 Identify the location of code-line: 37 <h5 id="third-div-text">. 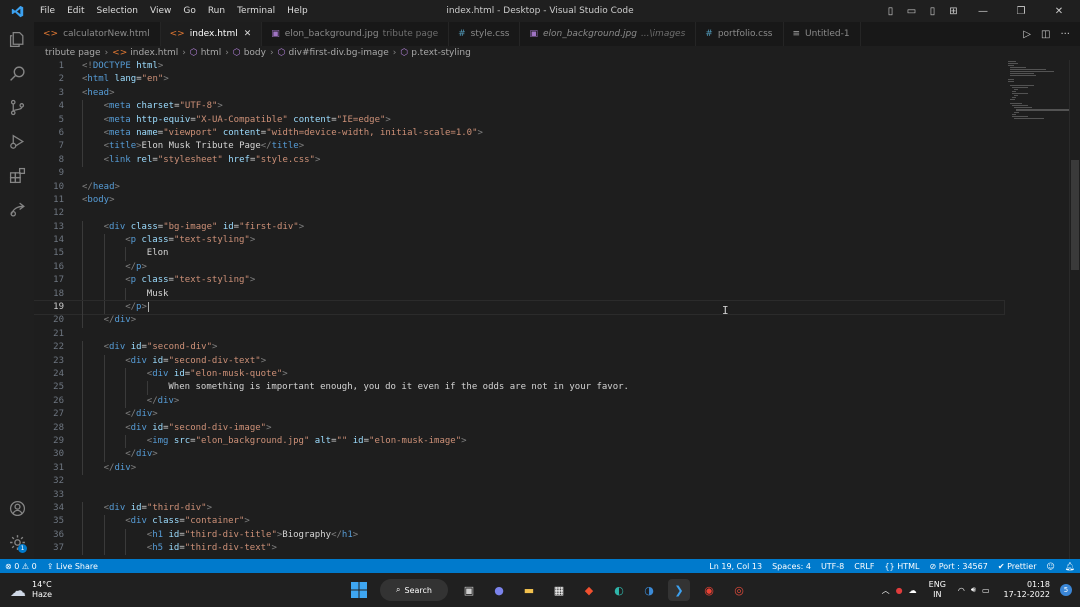
(552, 549).